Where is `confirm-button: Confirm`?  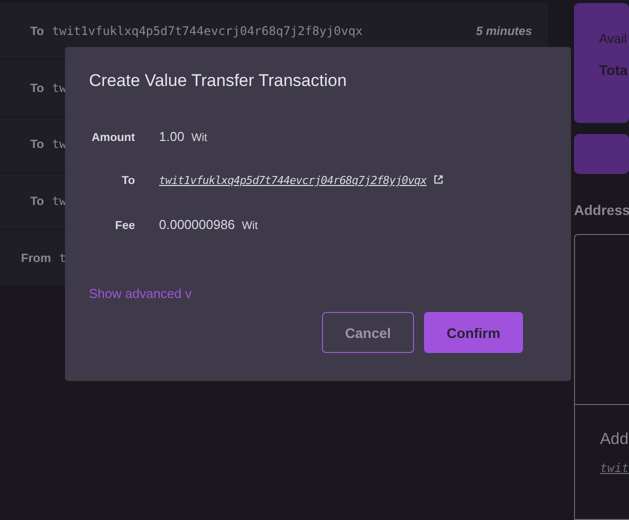 confirm-button: Confirm is located at coordinates (473, 332).